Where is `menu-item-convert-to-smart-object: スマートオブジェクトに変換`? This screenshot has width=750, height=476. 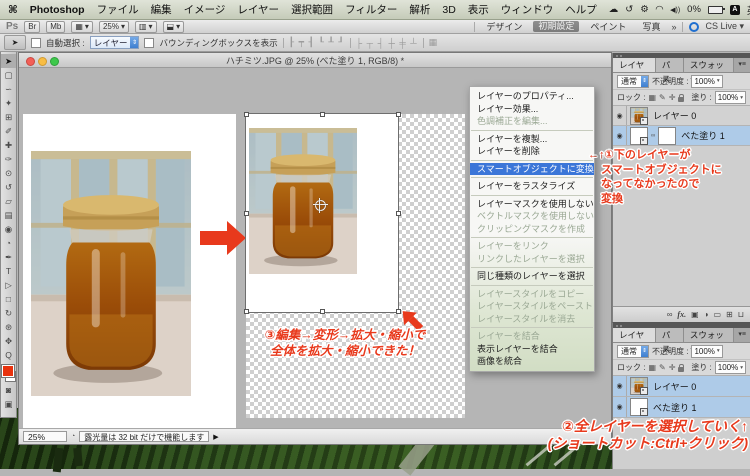 menu-item-convert-to-smart-object: スマートオブジェクトに変換 is located at coordinates (532, 168).